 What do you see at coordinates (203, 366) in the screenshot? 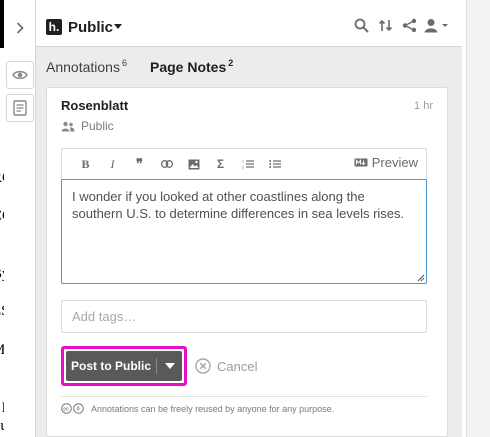
I see `close-circle-icon` at bounding box center [203, 366].